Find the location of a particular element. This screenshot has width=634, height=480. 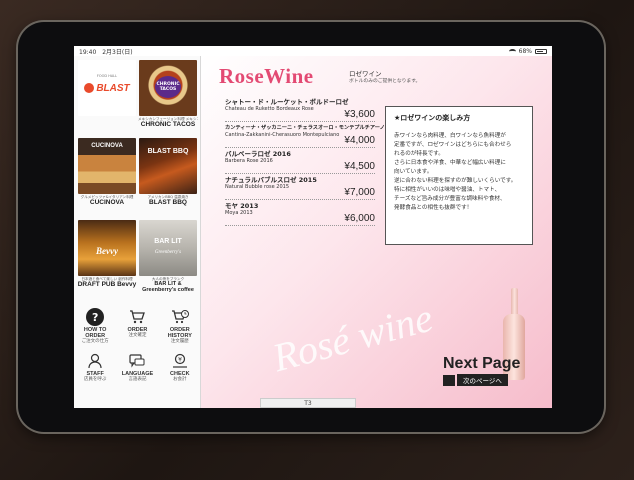

restaurant-blast-bbq: BLAST BBQ アメリカンBBQ 温泉焼き BLAST BBQ is located at coordinates (168, 172).